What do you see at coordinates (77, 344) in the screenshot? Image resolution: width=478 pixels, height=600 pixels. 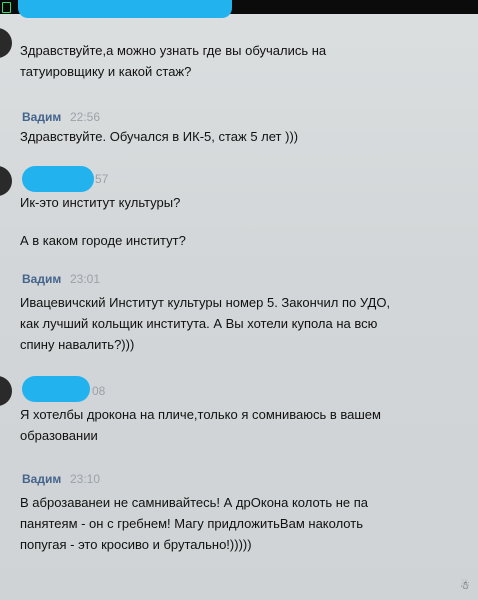 I see `message-line: спину навалить?)))` at bounding box center [77, 344].